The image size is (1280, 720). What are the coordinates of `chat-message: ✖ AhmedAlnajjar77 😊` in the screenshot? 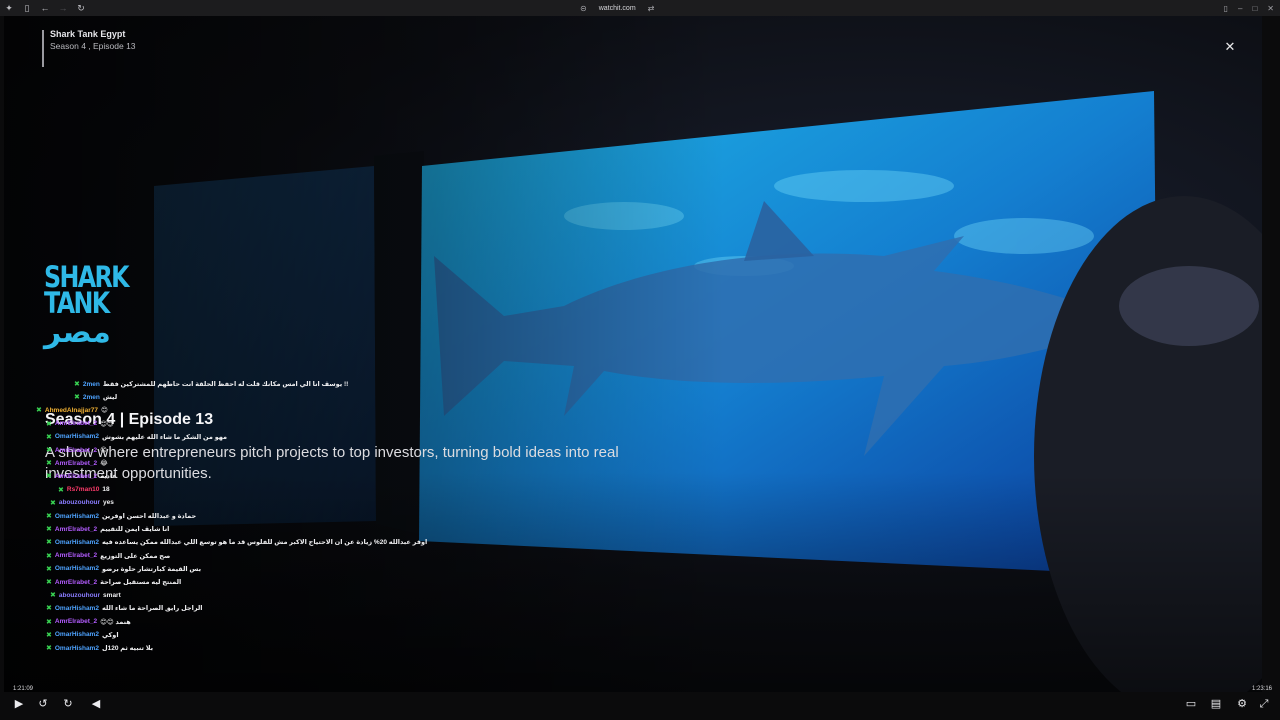 It's located at (72, 410).